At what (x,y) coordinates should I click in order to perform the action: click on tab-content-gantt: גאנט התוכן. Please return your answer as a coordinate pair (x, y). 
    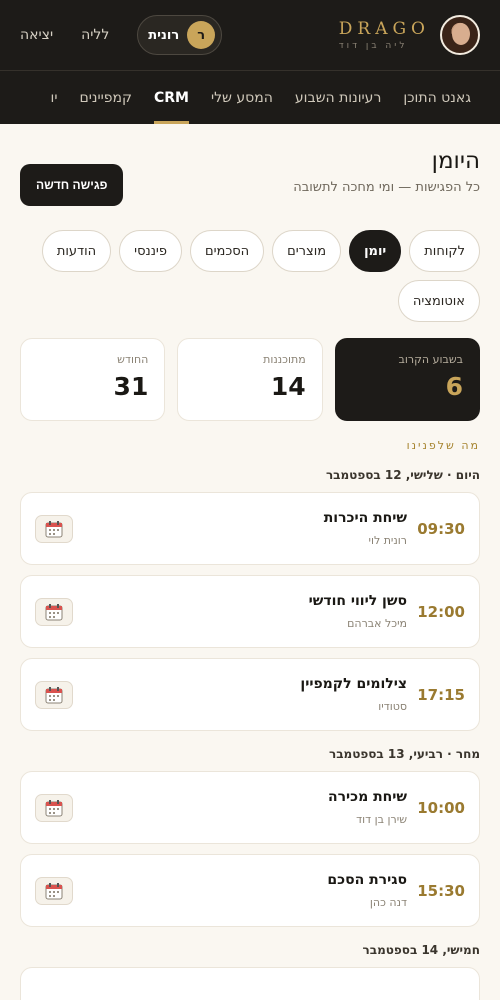
    Looking at the image, I should click on (437, 97).